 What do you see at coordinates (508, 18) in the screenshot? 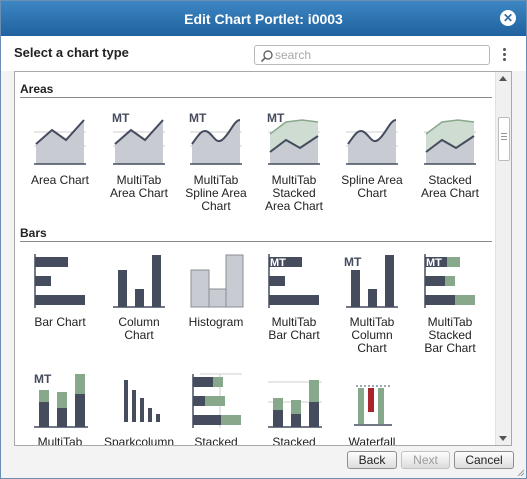
I see `close-circle-icon: ✕` at bounding box center [508, 18].